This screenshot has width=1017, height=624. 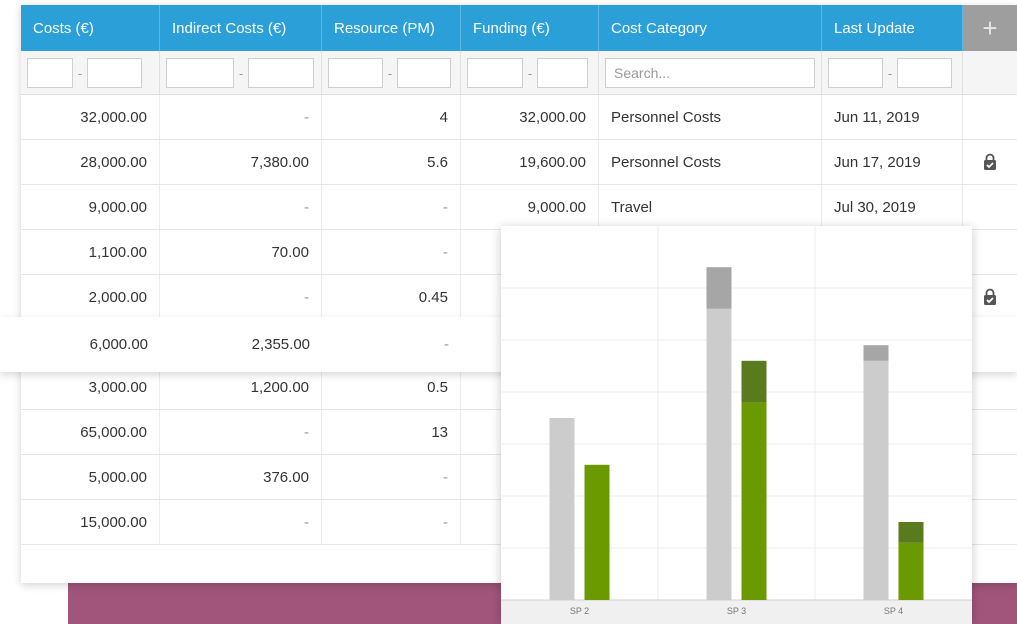 What do you see at coordinates (241, 162) in the screenshot?
I see `cell-indirect: 7,380.00` at bounding box center [241, 162].